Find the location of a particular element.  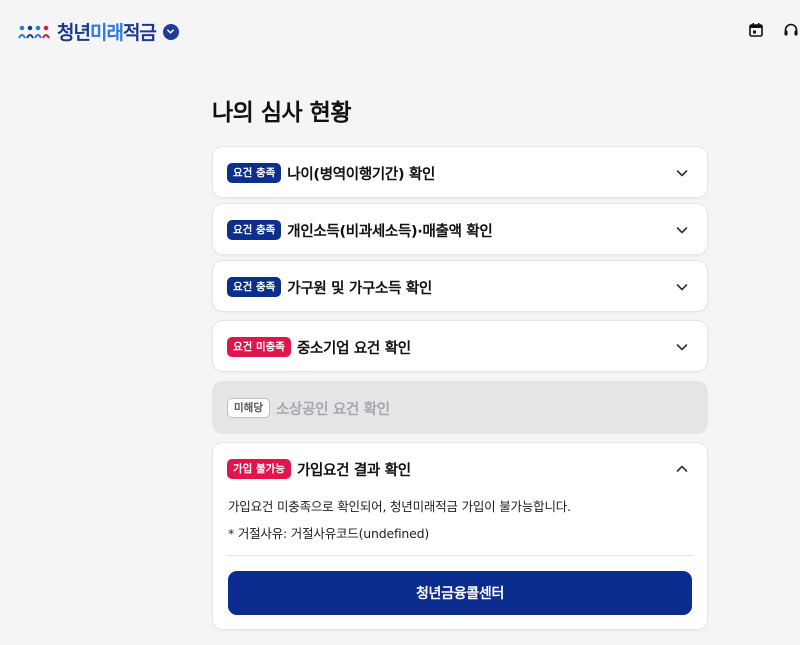

page-title: 나의 심사 현황 is located at coordinates (281, 113).